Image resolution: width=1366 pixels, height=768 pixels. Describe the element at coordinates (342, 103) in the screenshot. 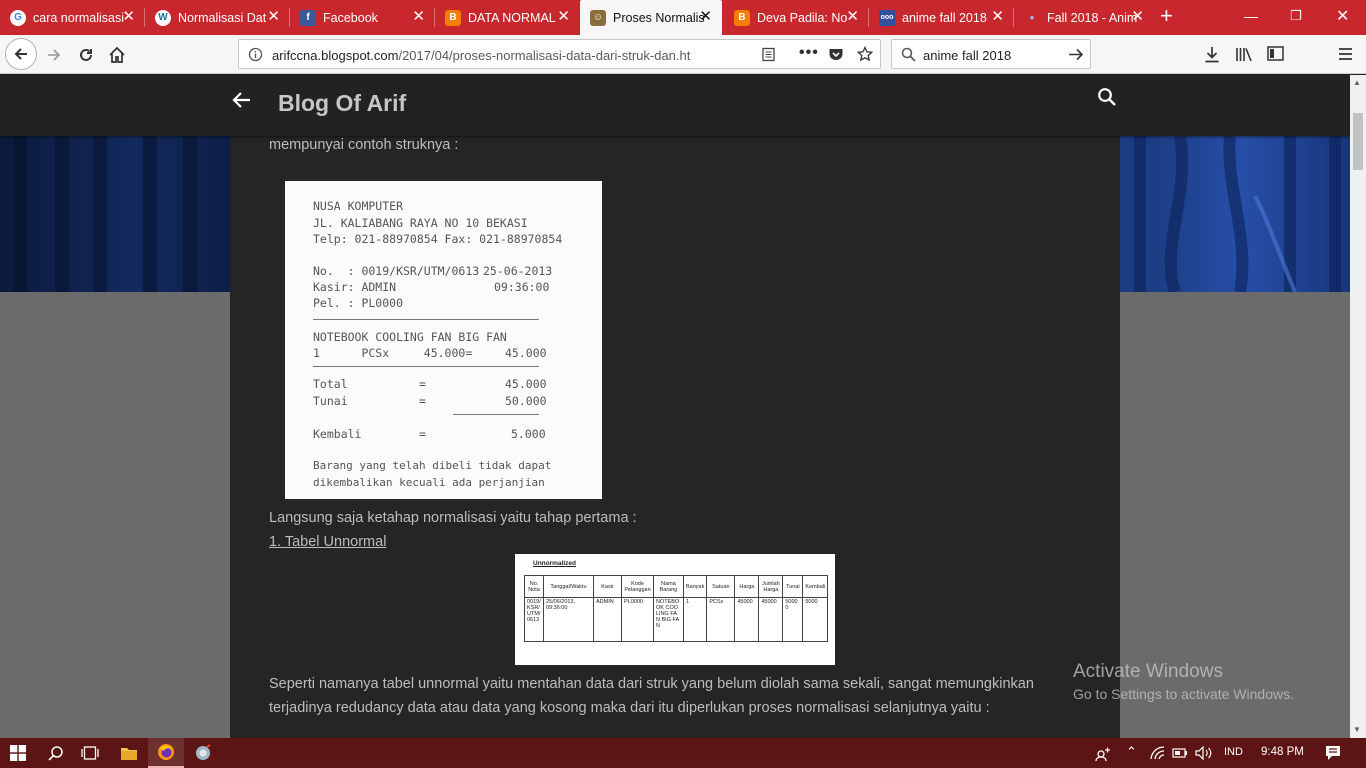

I see `blog-title: Blog Of Arif` at that location.